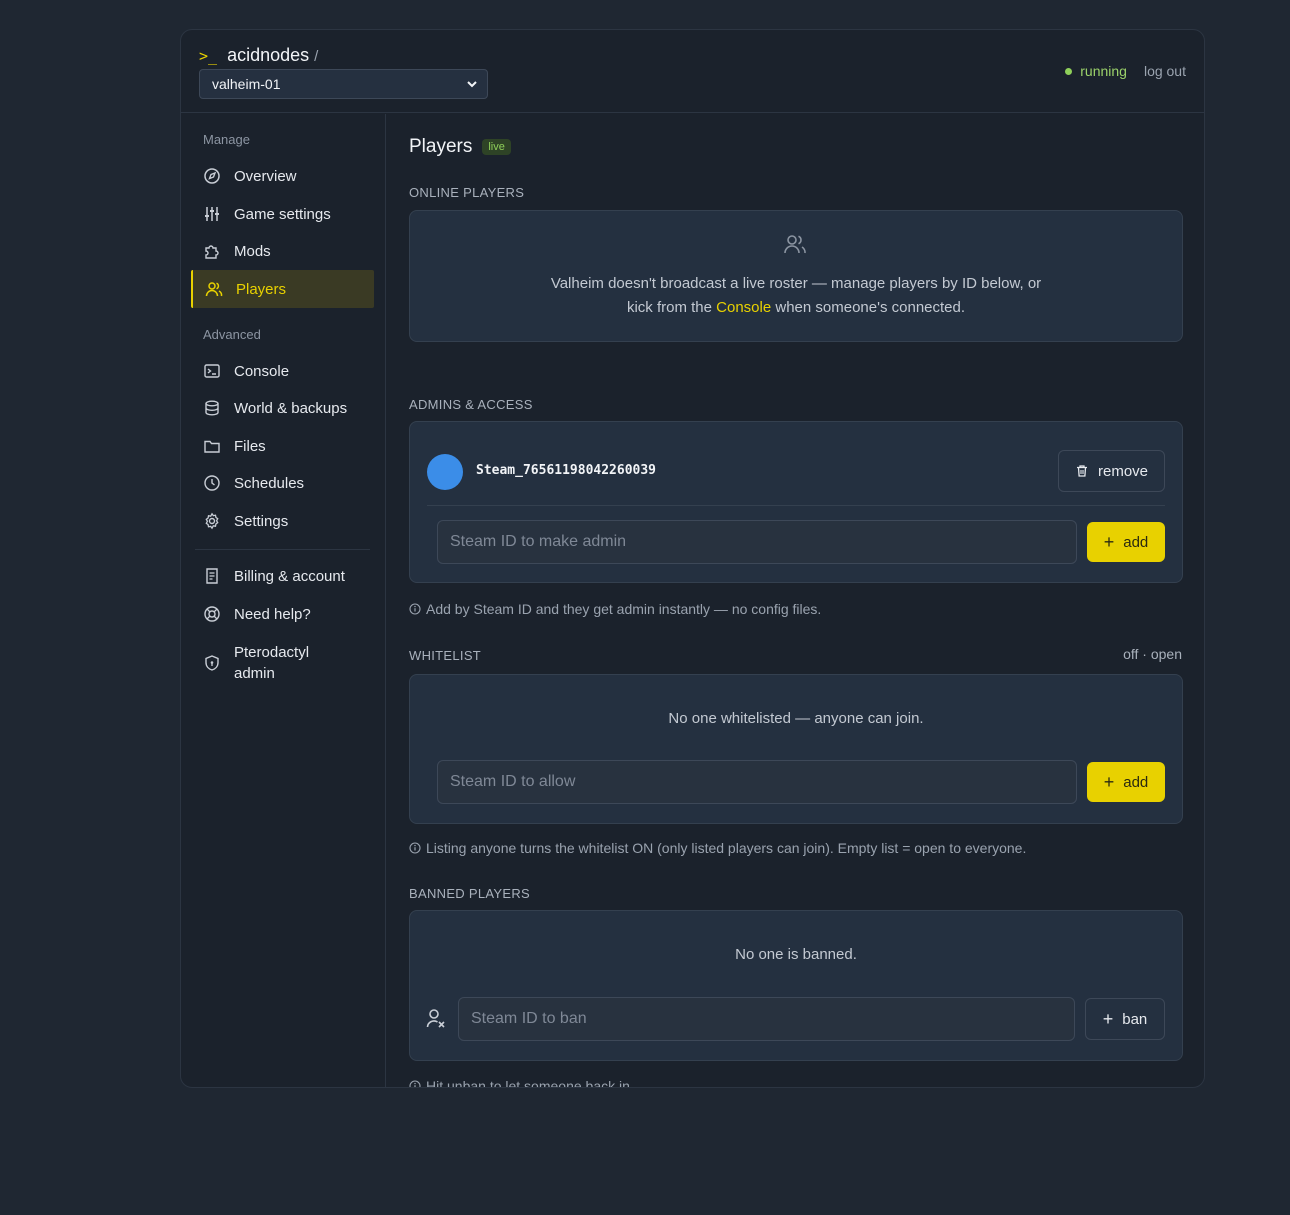  Describe the element at coordinates (343, 84) in the screenshot. I see `server-select: valheim-01` at that location.